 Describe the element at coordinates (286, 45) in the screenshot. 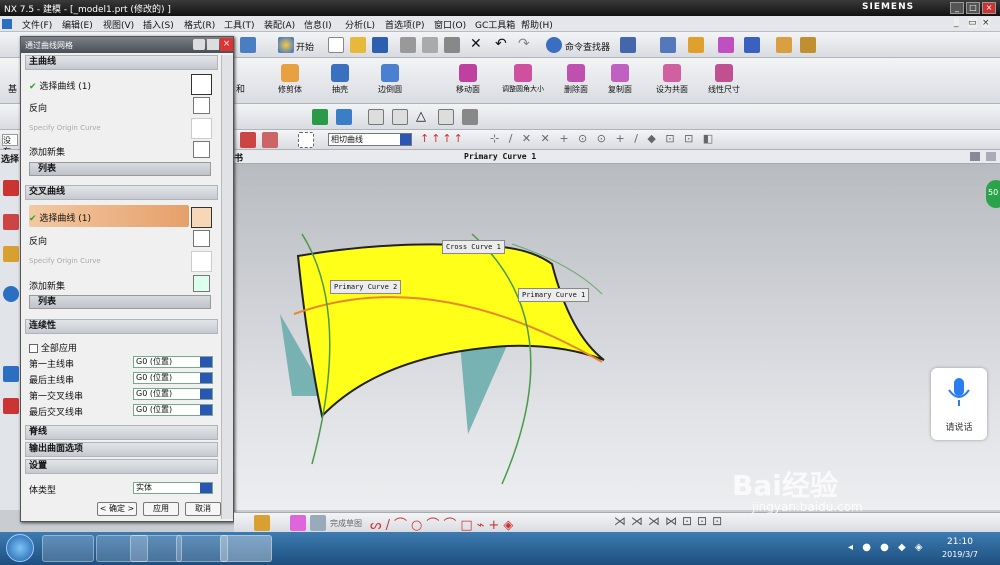

I see `start-icon` at that location.